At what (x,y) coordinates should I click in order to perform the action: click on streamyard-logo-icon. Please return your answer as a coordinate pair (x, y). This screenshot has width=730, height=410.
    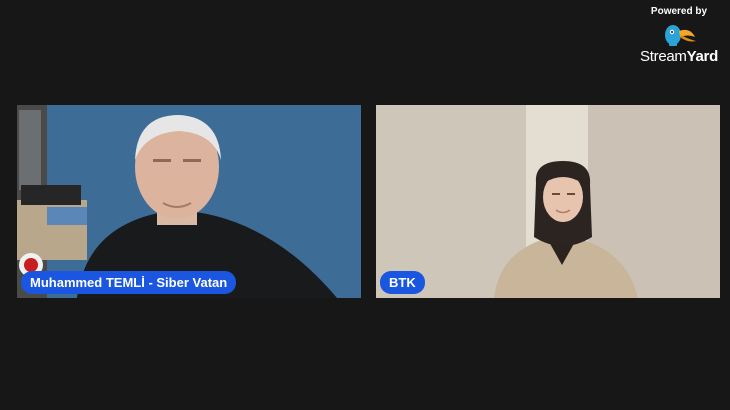
    Looking at the image, I should click on (680, 35).